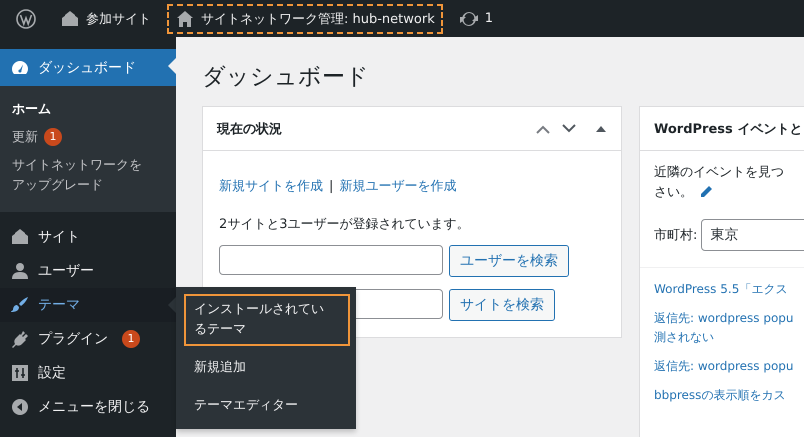  Describe the element at coordinates (88, 67) in the screenshot. I see `menu-item: ダッシュボード` at that location.